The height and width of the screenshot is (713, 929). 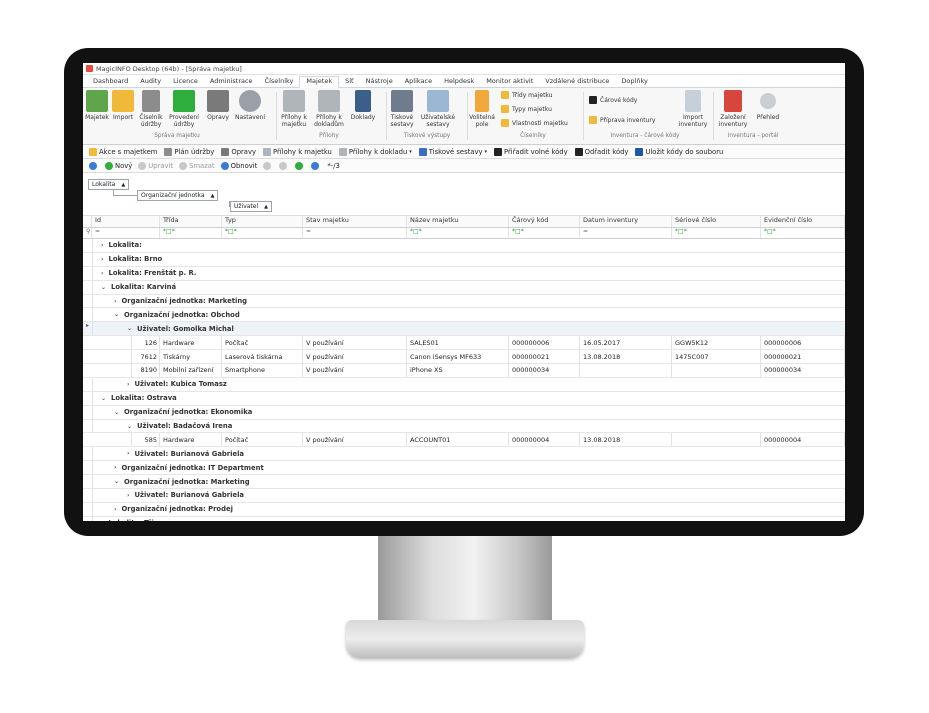 I want to click on prilohy-k-majetku-toolbar-button: Přílohy k majetku, so click(x=297, y=151).